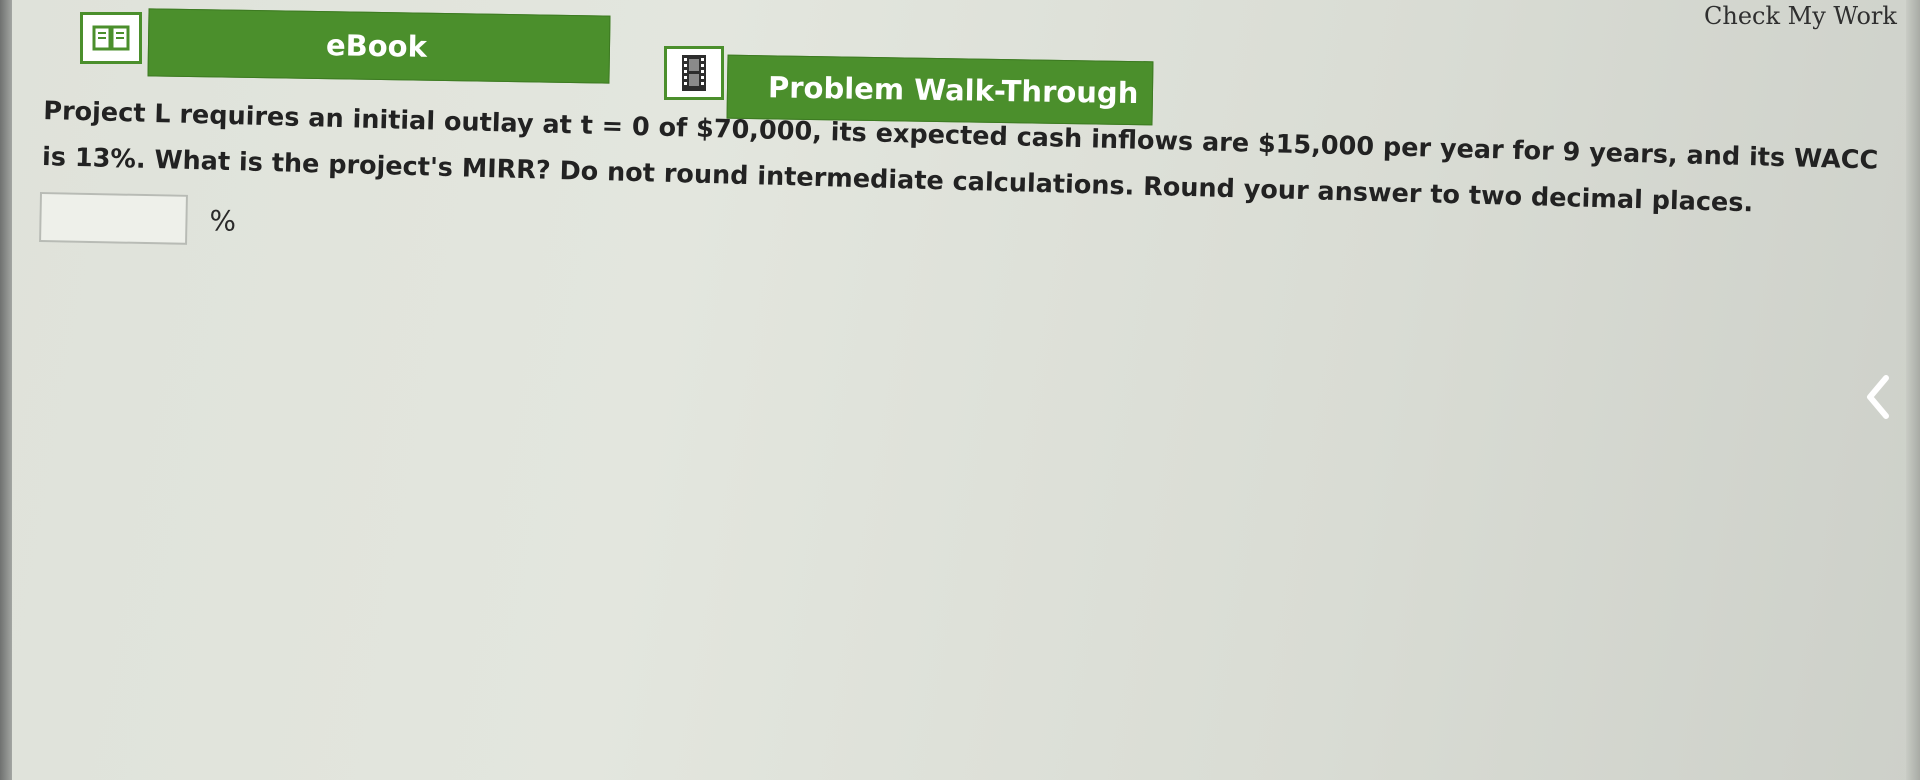 This screenshot has height=780, width=1920. I want to click on tab-walkthrough-label: Problem Walk-Through, so click(953, 90).